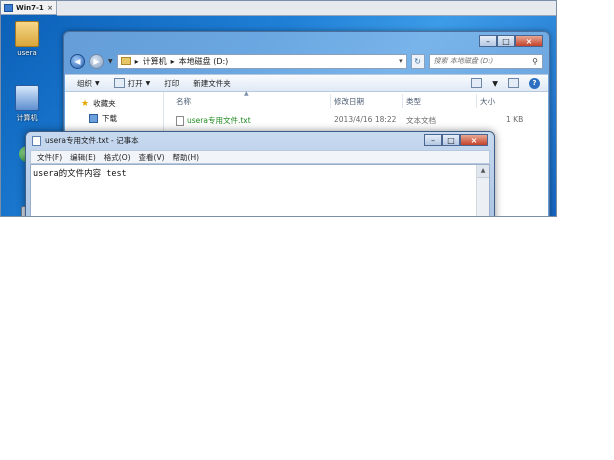 This screenshot has height=460, width=614. Describe the element at coordinates (110, 61) in the screenshot. I see `recent-pages-icon: ▼` at that location.